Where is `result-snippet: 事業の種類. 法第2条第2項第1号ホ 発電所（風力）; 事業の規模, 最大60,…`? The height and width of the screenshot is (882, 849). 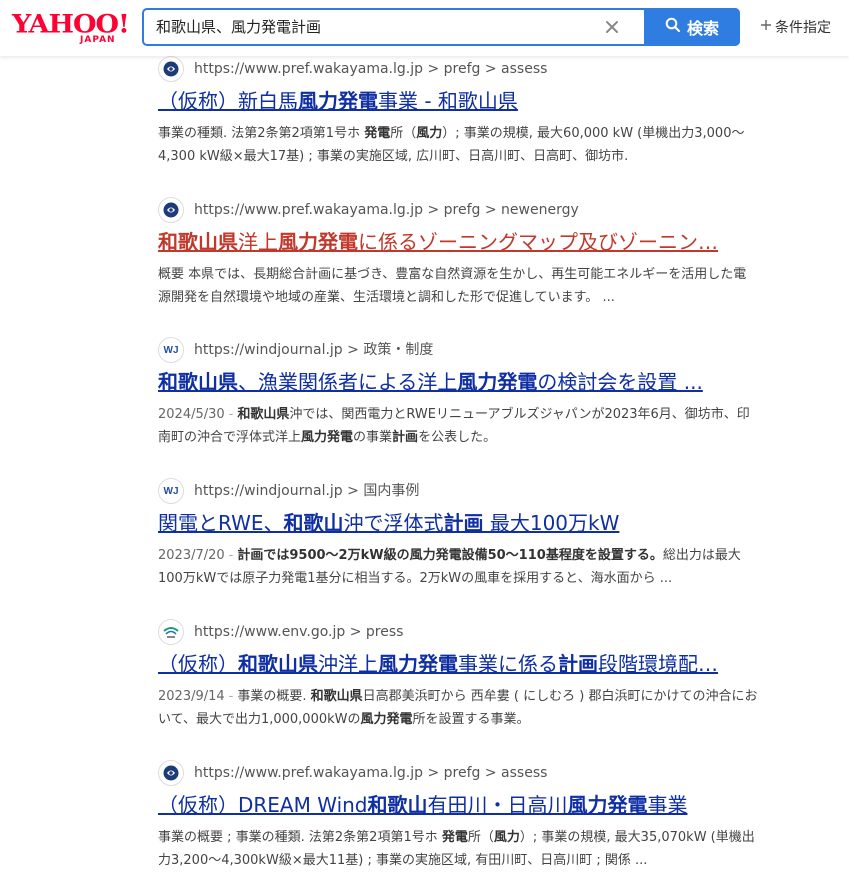 result-snippet: 事業の種類. 法第2条第2項第1号ホ 発電所（風力）; 事業の規模, 最大60,… is located at coordinates (458, 145).